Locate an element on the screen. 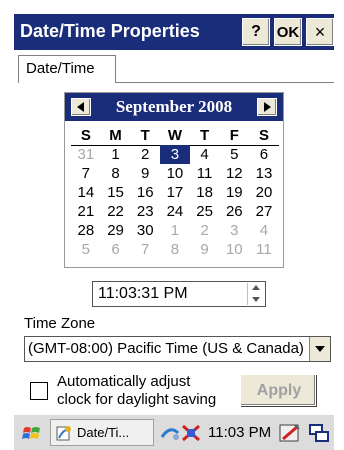 The height and width of the screenshot is (450, 344). calendar-day: 17 is located at coordinates (175, 192).